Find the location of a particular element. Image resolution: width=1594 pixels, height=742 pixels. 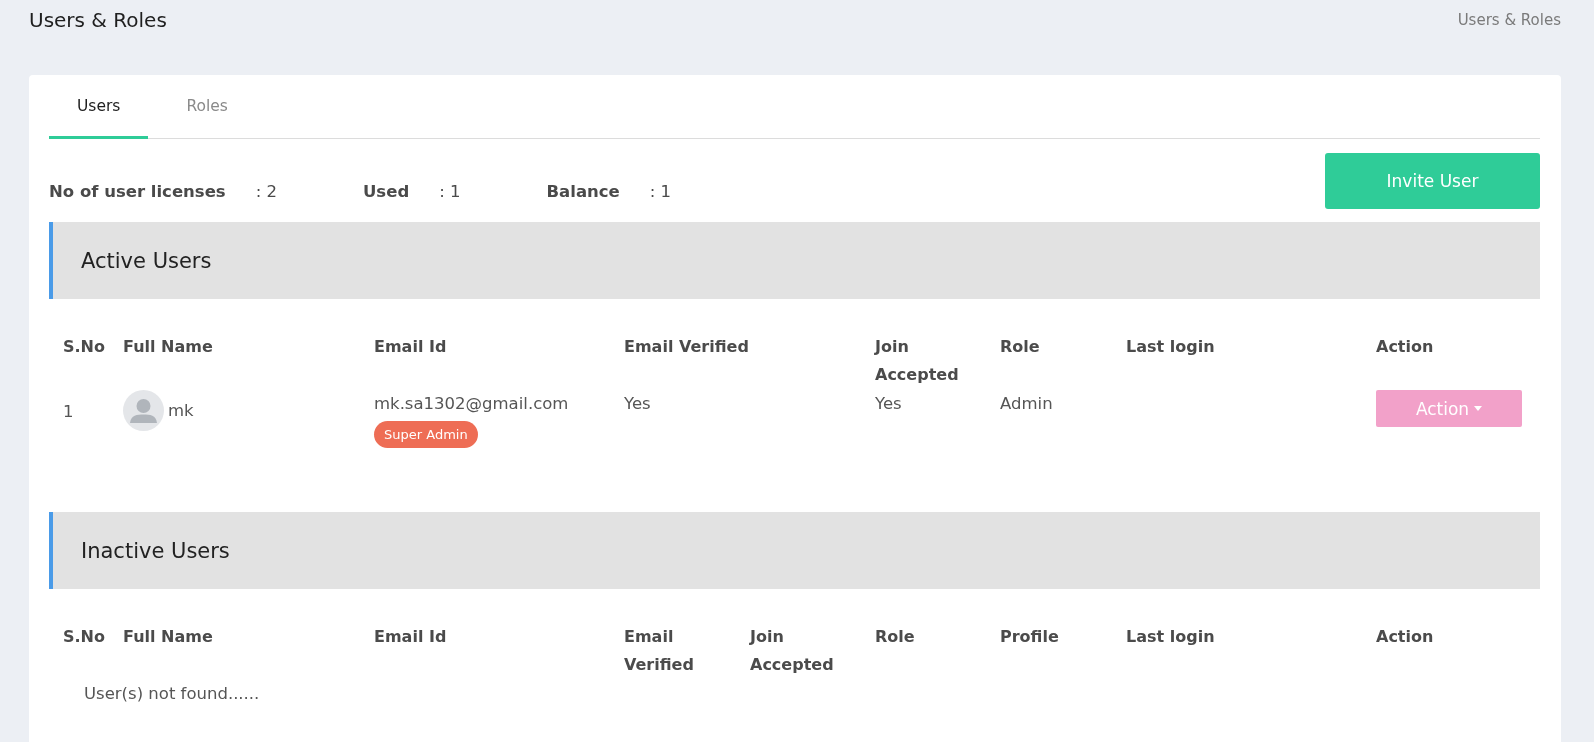

action-button: Action is located at coordinates (1449, 408).